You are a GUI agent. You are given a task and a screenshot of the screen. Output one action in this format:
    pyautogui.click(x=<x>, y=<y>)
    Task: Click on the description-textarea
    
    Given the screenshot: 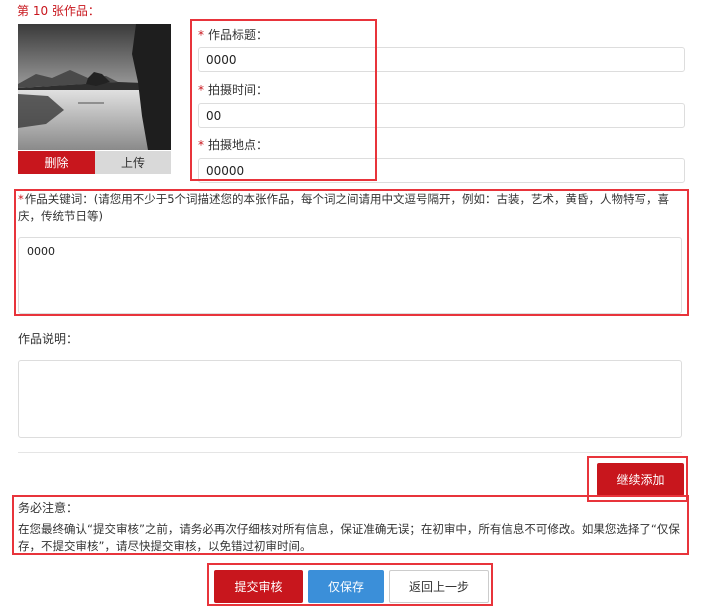 What is the action you would take?
    pyautogui.click(x=350, y=399)
    